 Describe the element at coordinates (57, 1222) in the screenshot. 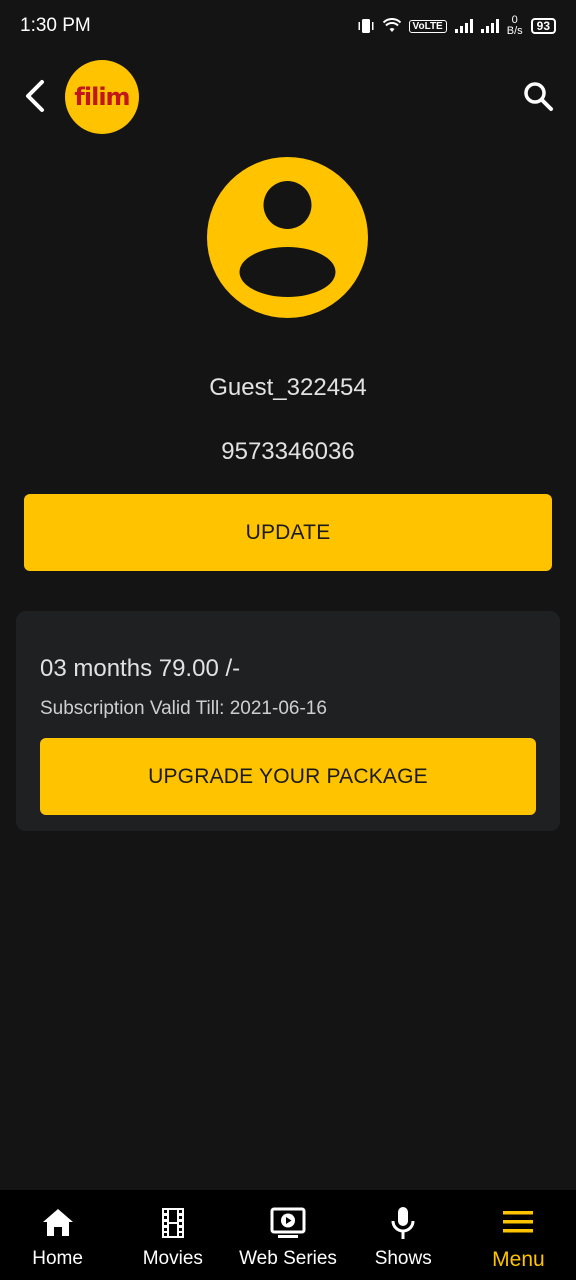

I see `home-icon` at that location.